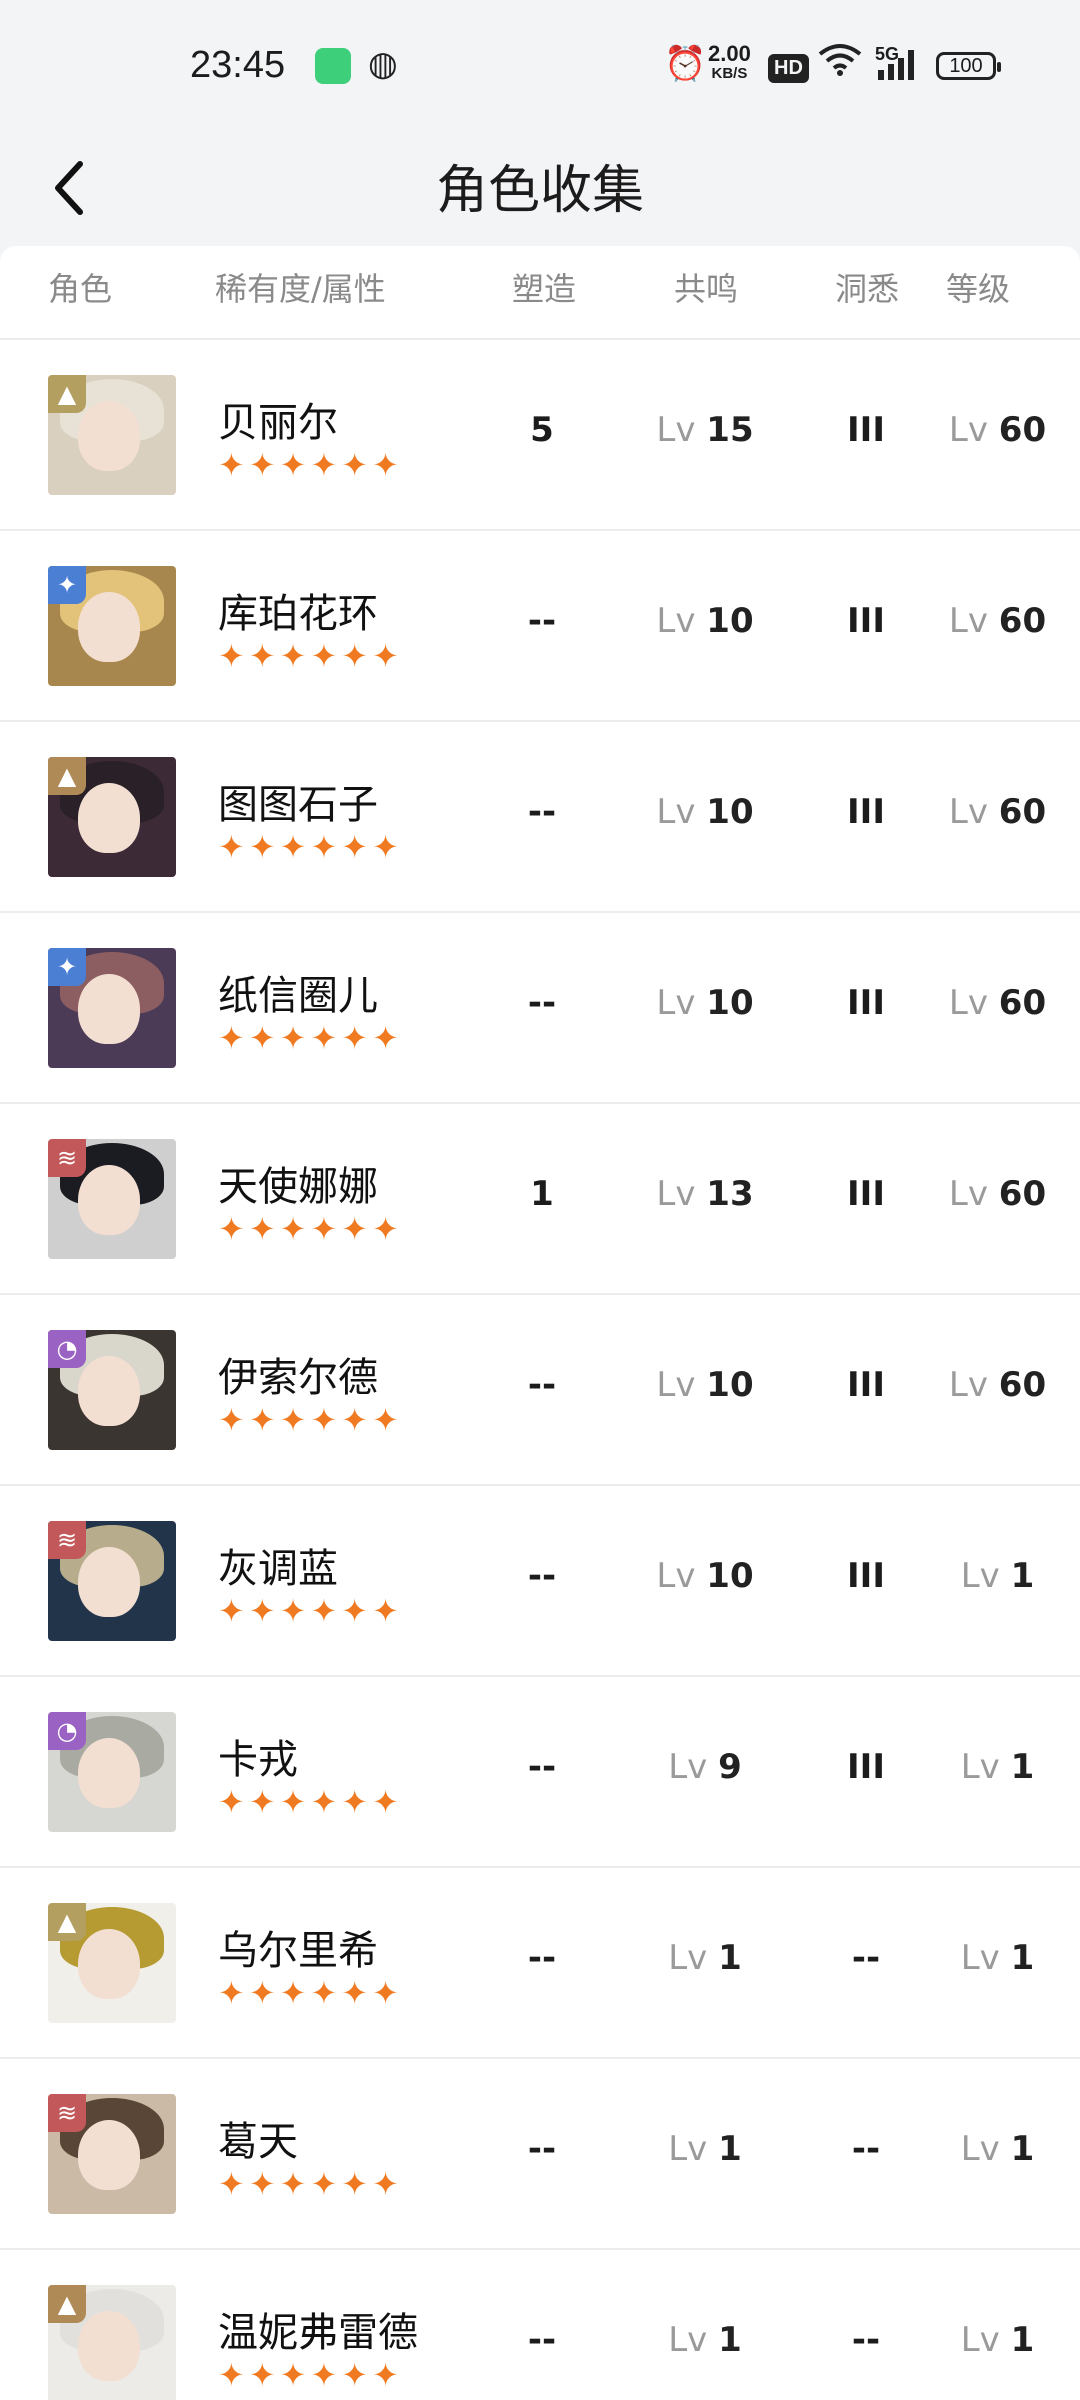  What do you see at coordinates (544, 289) in the screenshot?
I see `column-shape: 塑造` at bounding box center [544, 289].